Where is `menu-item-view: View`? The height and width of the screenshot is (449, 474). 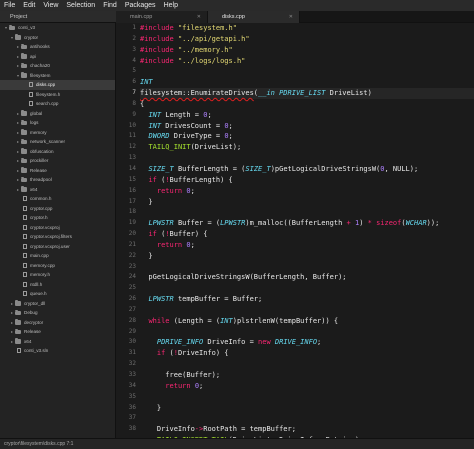
menu-item-view: View is located at coordinates (50, 5).